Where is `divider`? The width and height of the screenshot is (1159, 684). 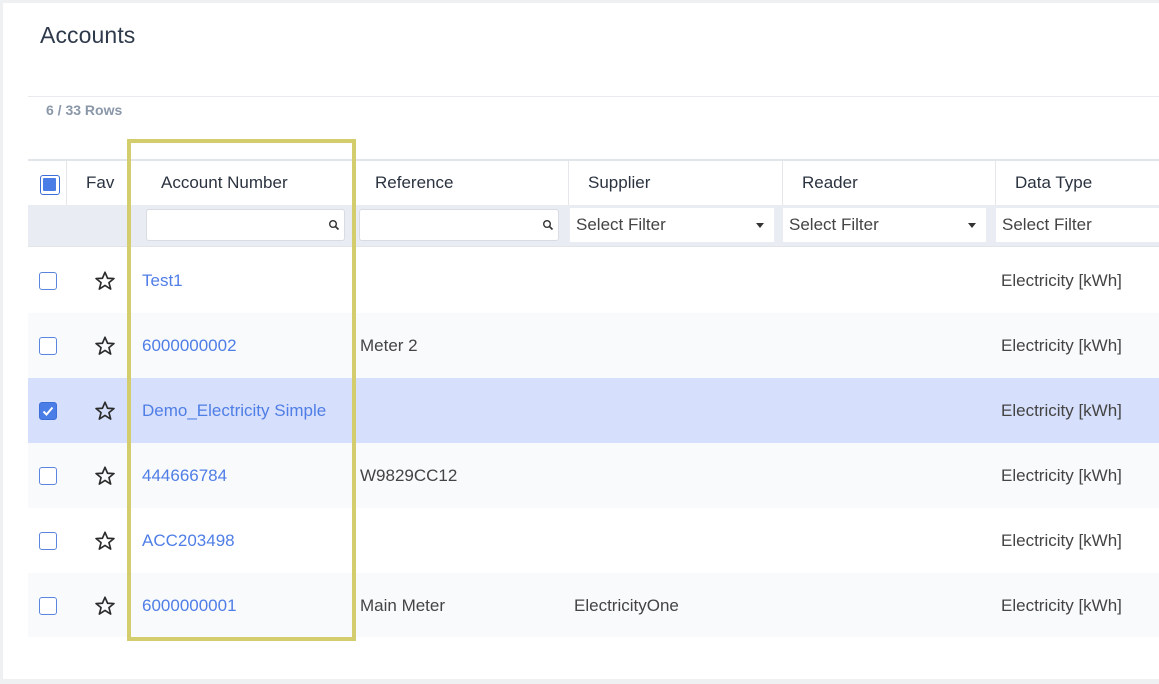 divider is located at coordinates (593, 96).